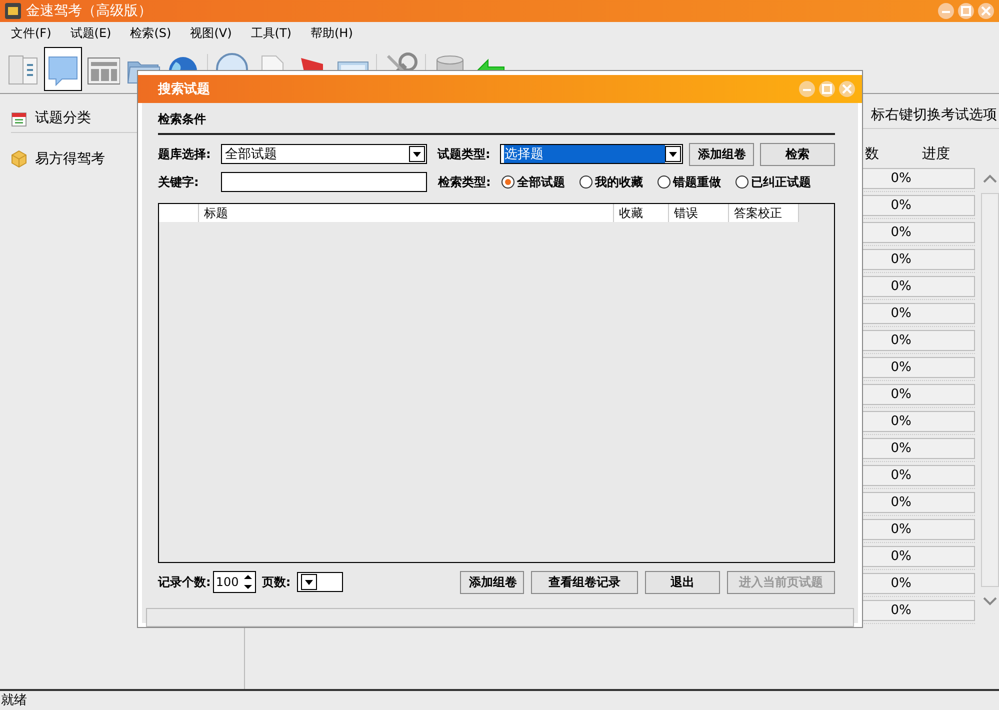 The width and height of the screenshot is (999, 710). I want to click on calendar-icon, so click(19, 118).